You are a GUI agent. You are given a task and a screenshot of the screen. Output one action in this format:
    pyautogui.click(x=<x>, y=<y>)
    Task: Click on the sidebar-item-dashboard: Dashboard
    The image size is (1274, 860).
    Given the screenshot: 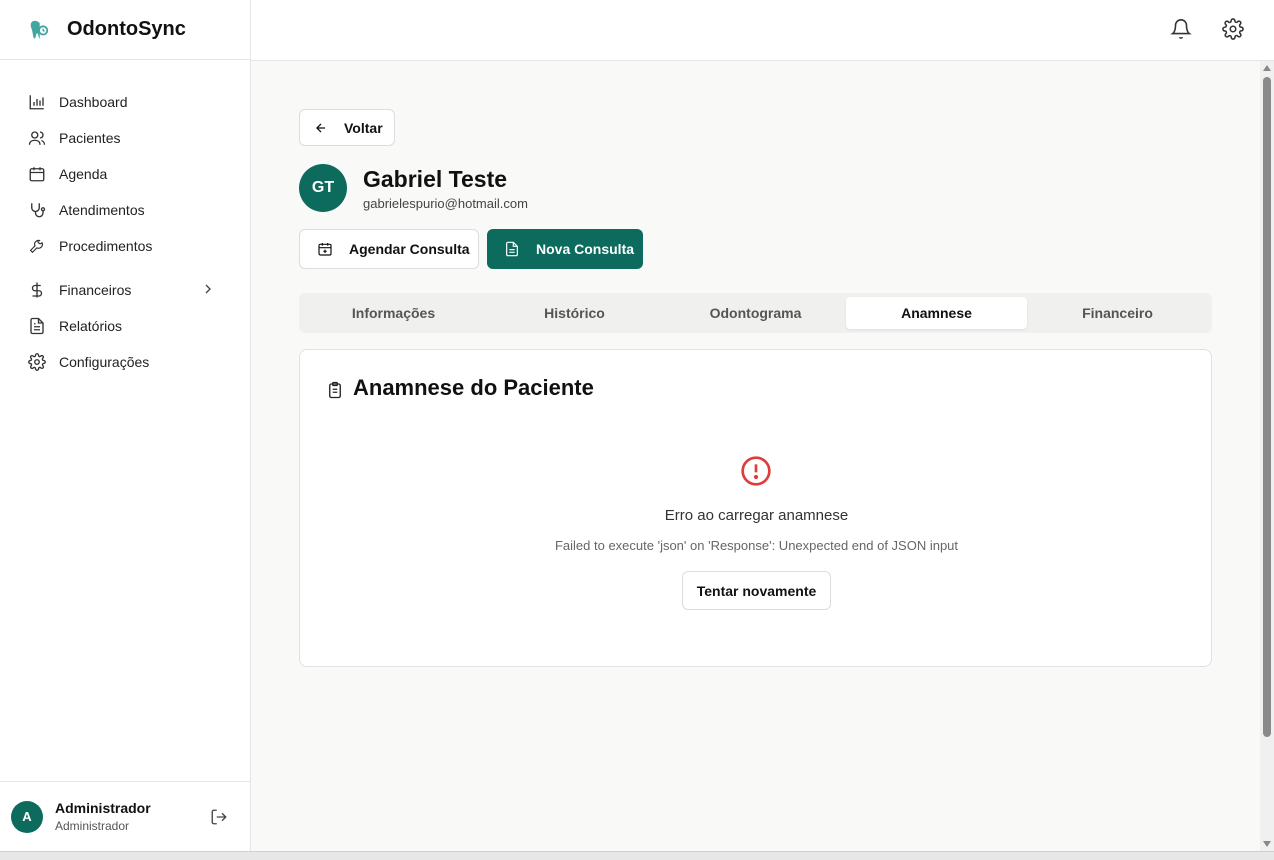 What is the action you would take?
    pyautogui.click(x=125, y=102)
    